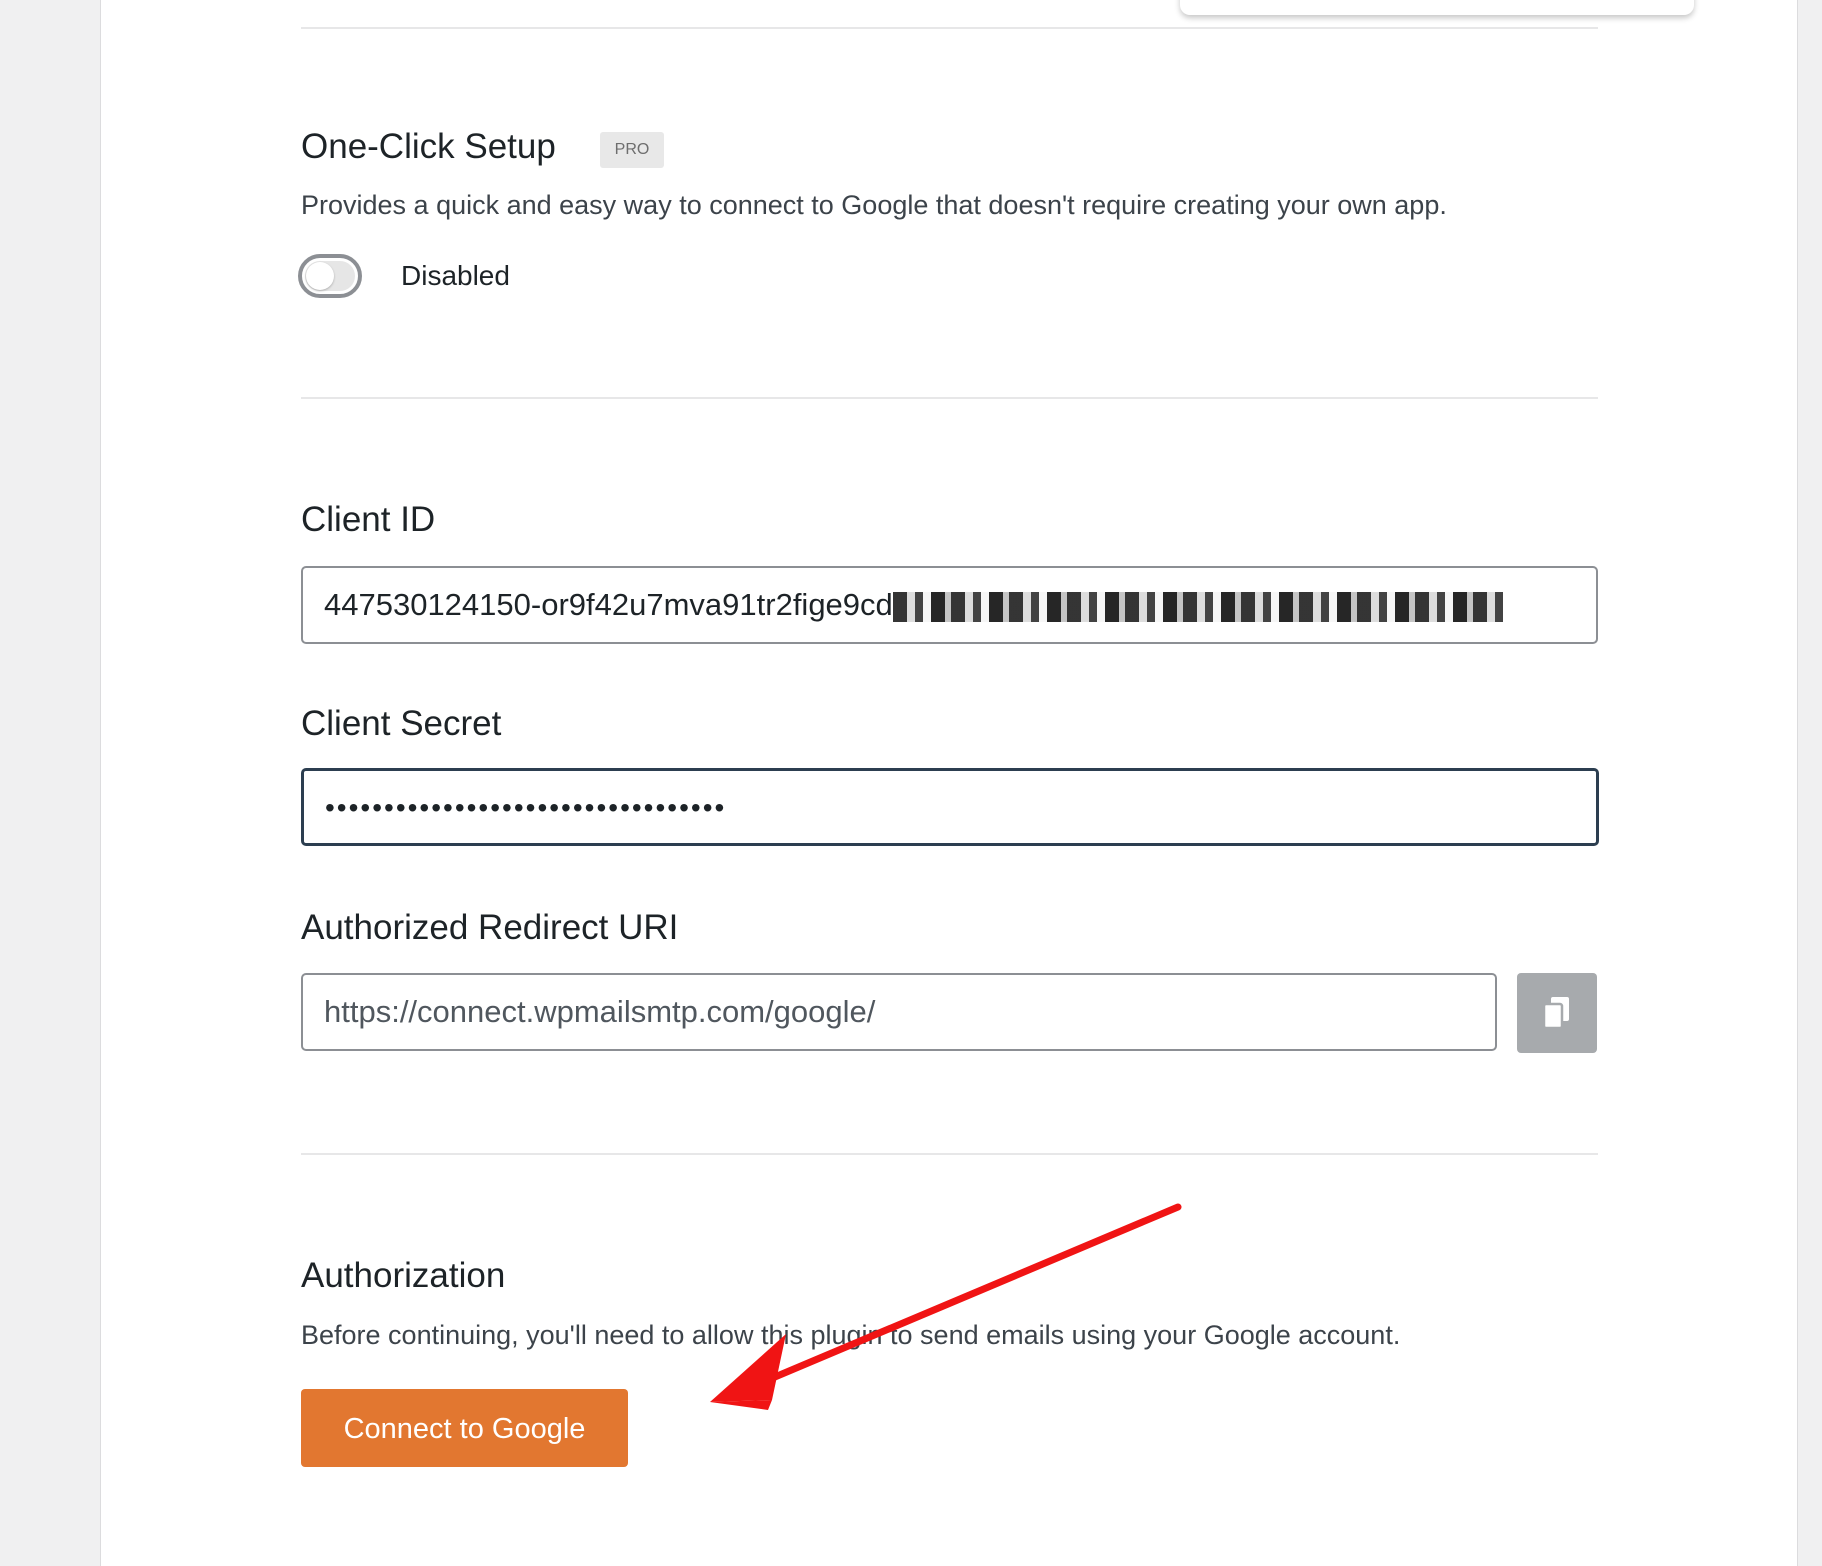 Image resolution: width=1822 pixels, height=1566 pixels. I want to click on client-secret-label: Client Secret, so click(401, 723).